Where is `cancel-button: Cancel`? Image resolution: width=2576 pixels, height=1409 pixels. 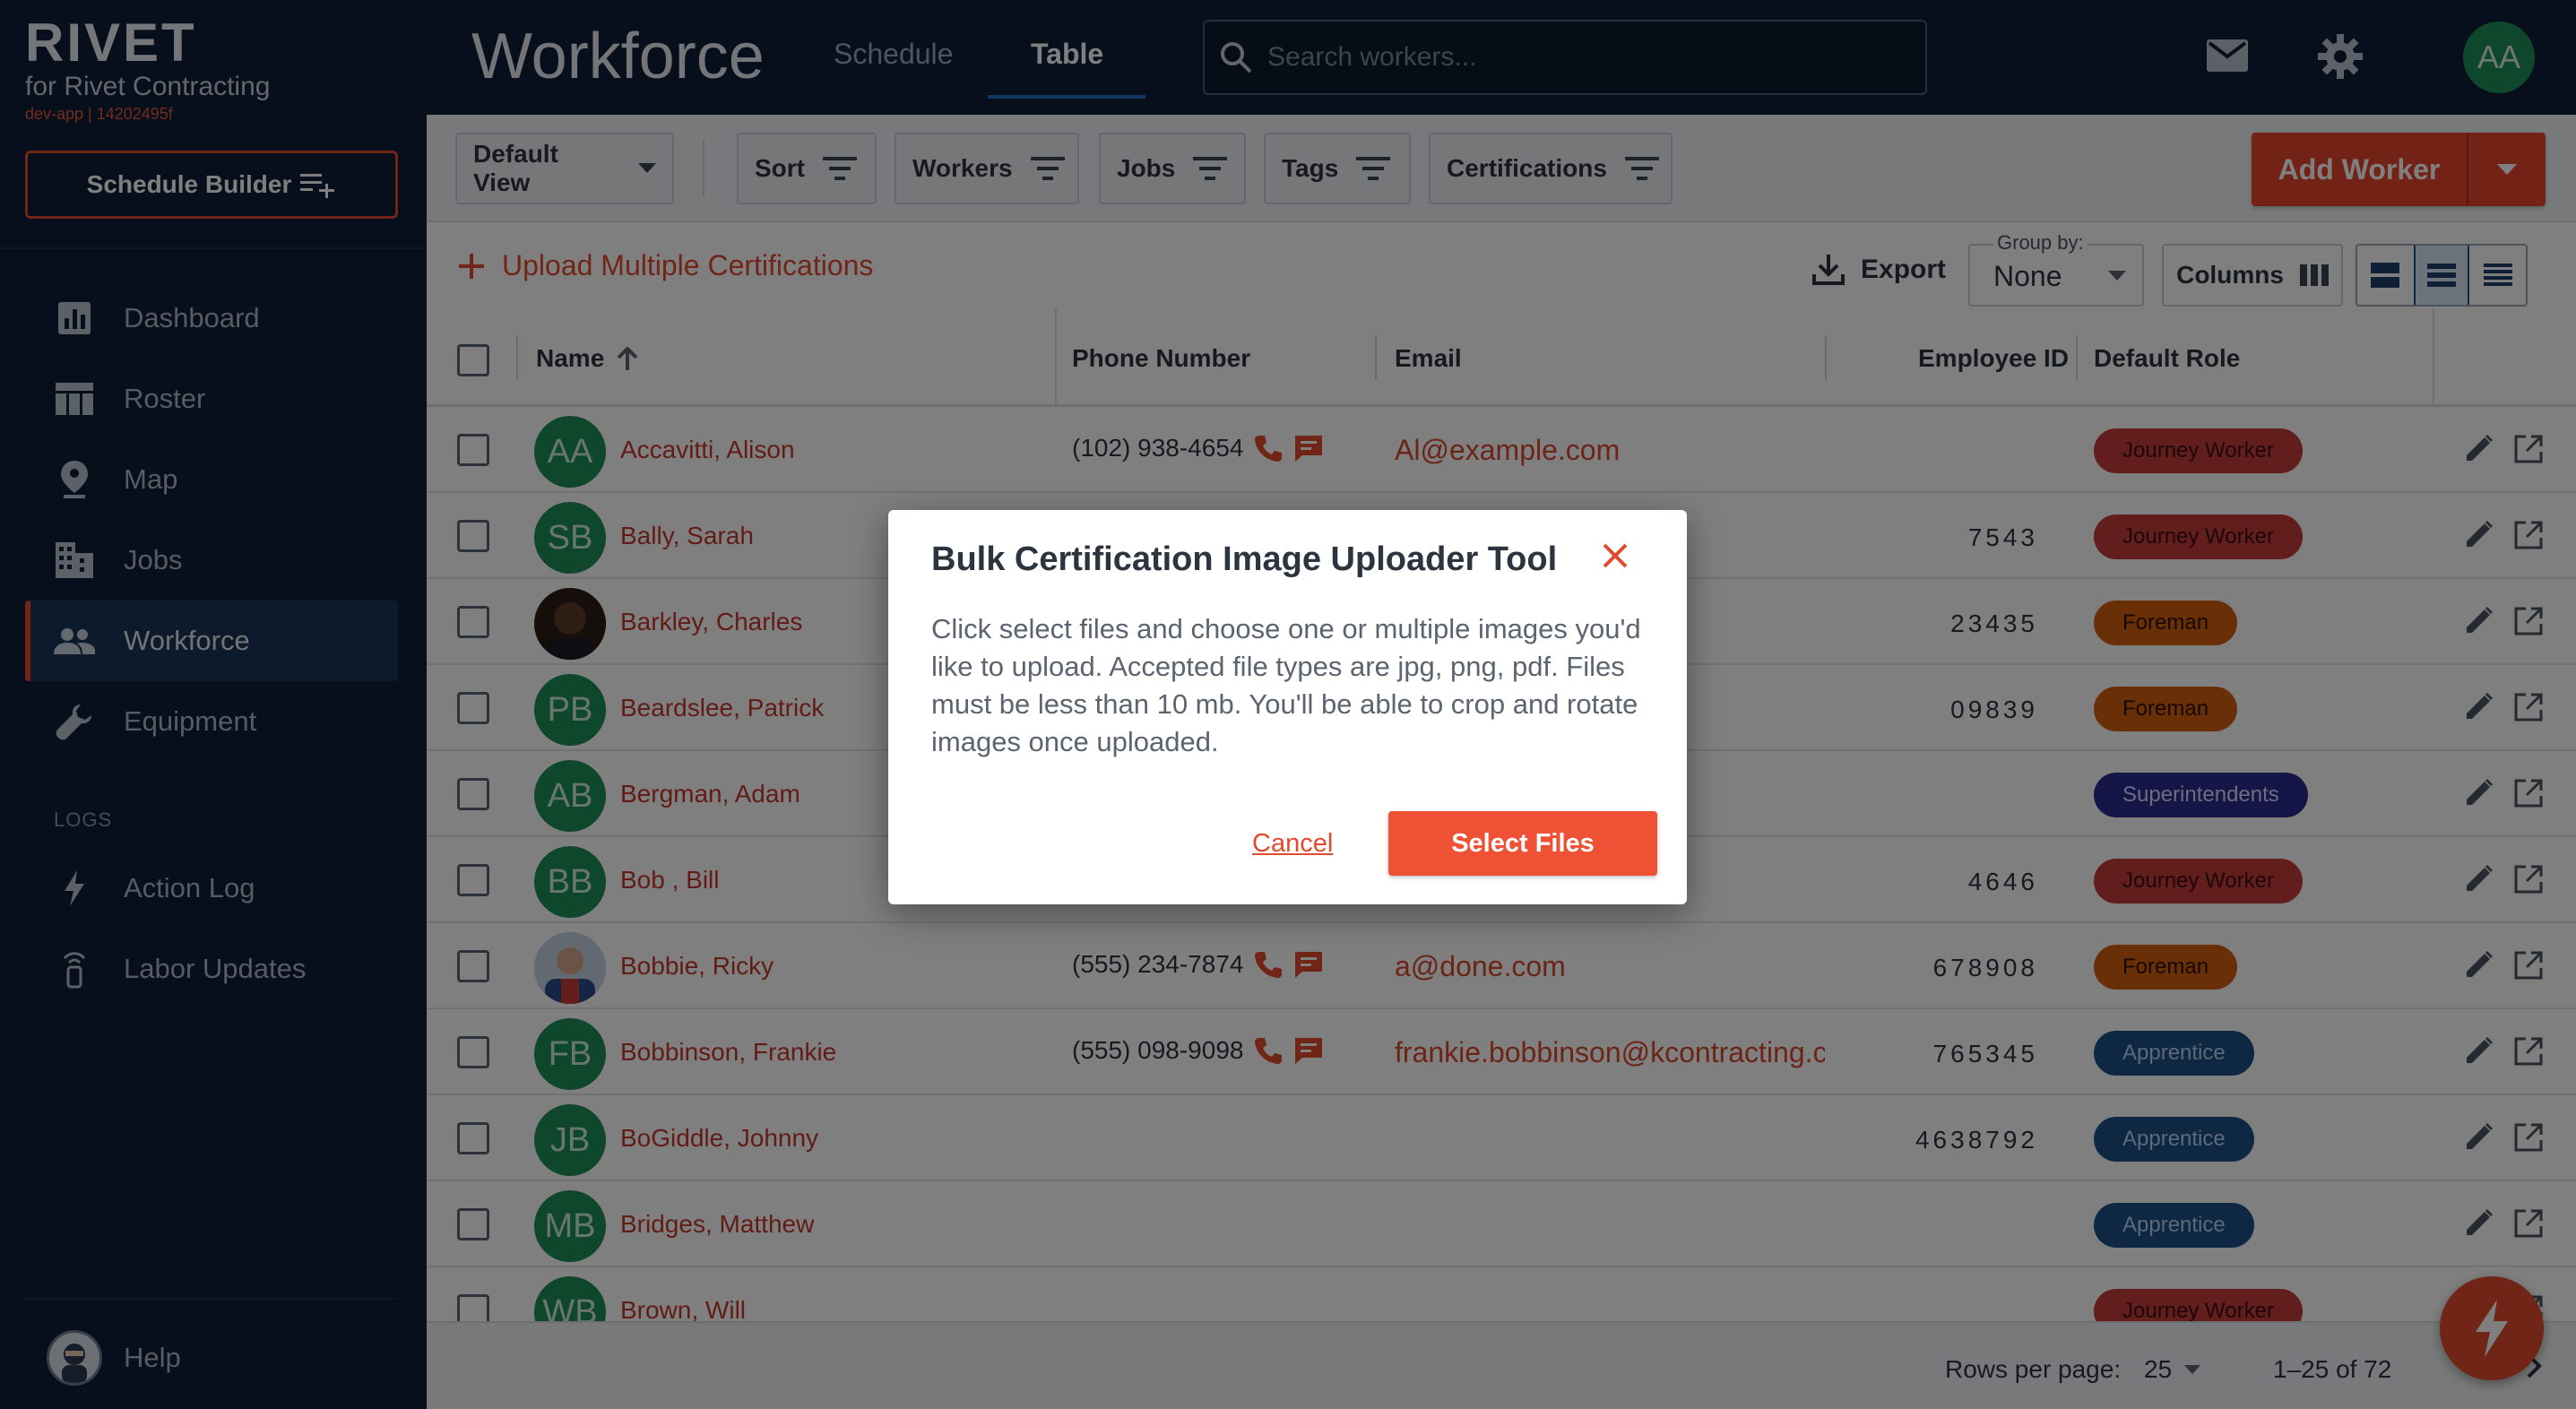
cancel-button: Cancel is located at coordinates (1292, 844).